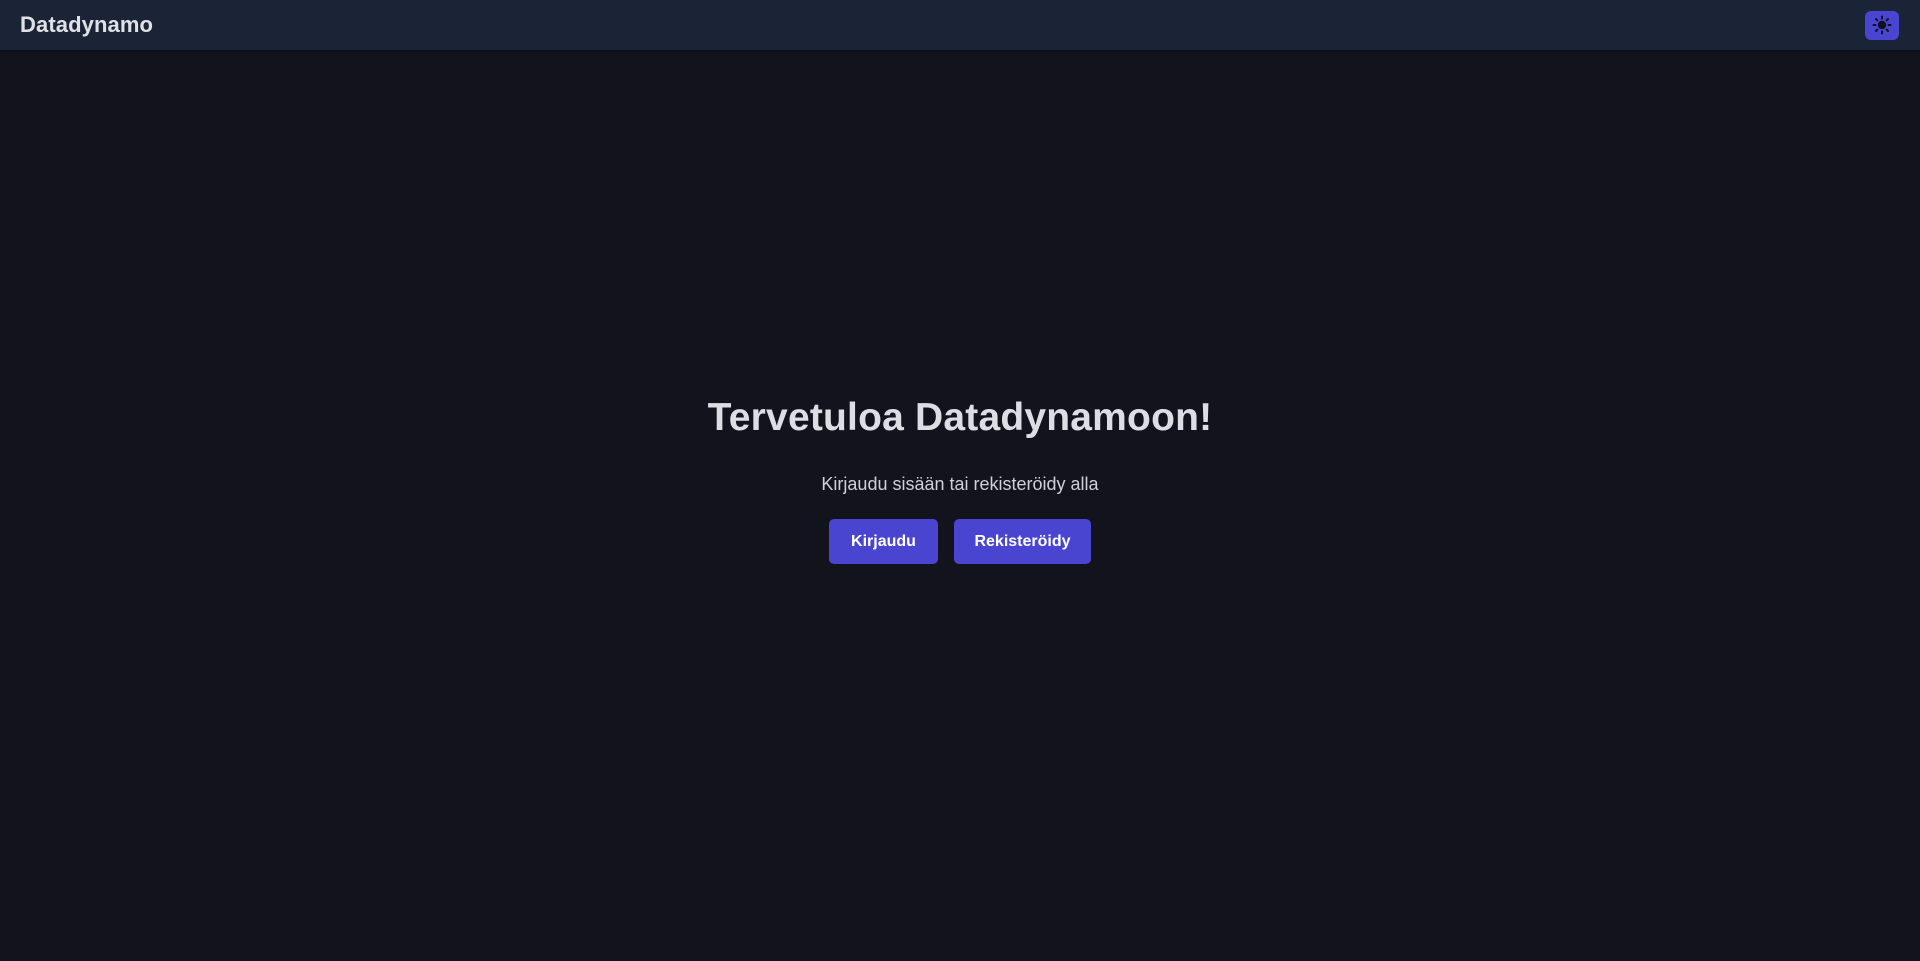 The width and height of the screenshot is (1920, 961). I want to click on login-button: Kirjaudu, so click(883, 541).